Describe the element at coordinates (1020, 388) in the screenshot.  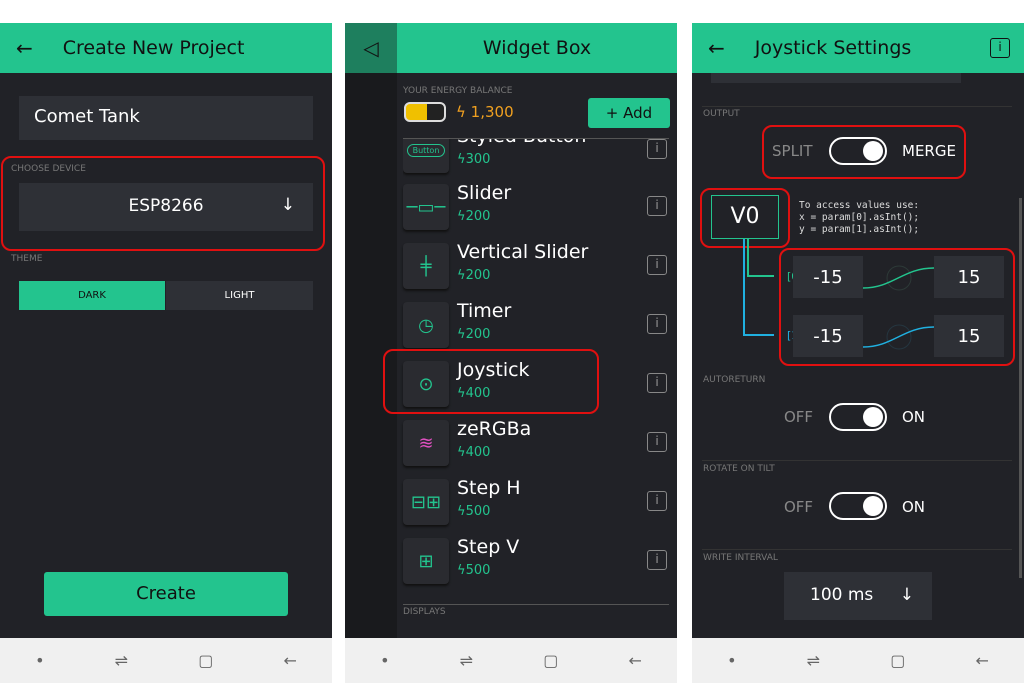
I see `scrollbar` at that location.